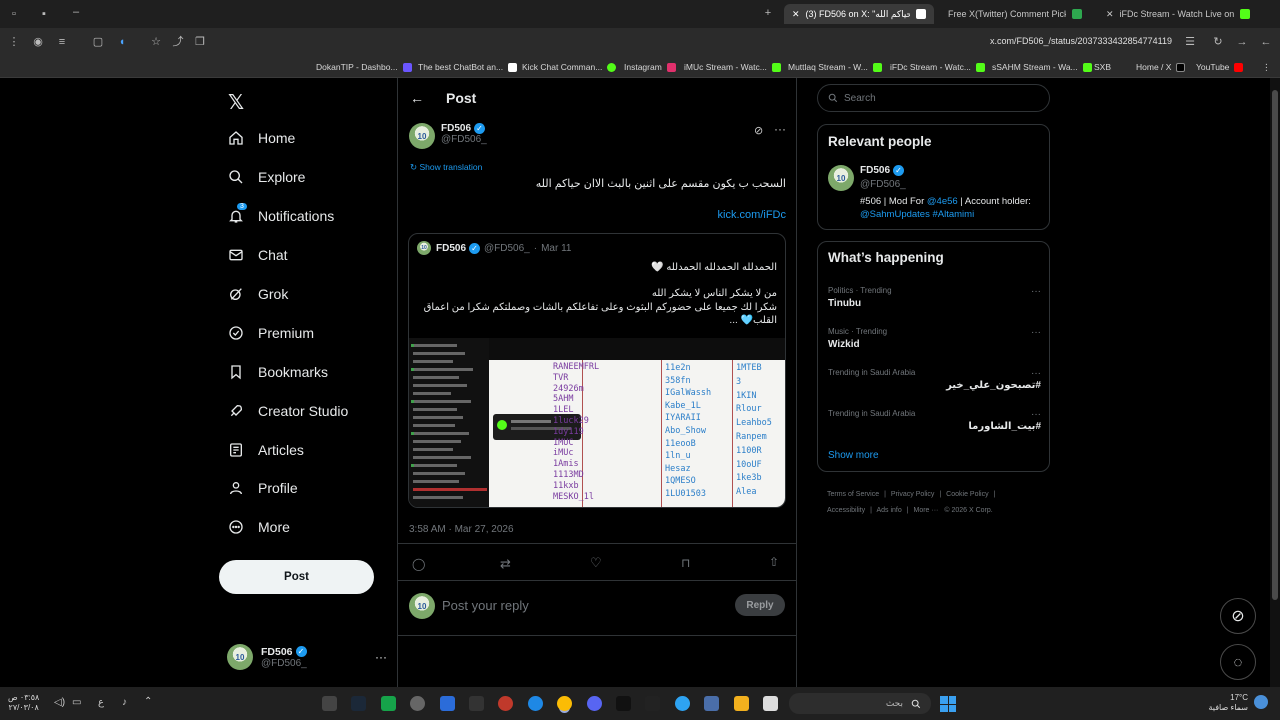 This screenshot has width=1280, height=720. Describe the element at coordinates (967, 494) in the screenshot. I see `footer-link: Cookie Policy` at that location.